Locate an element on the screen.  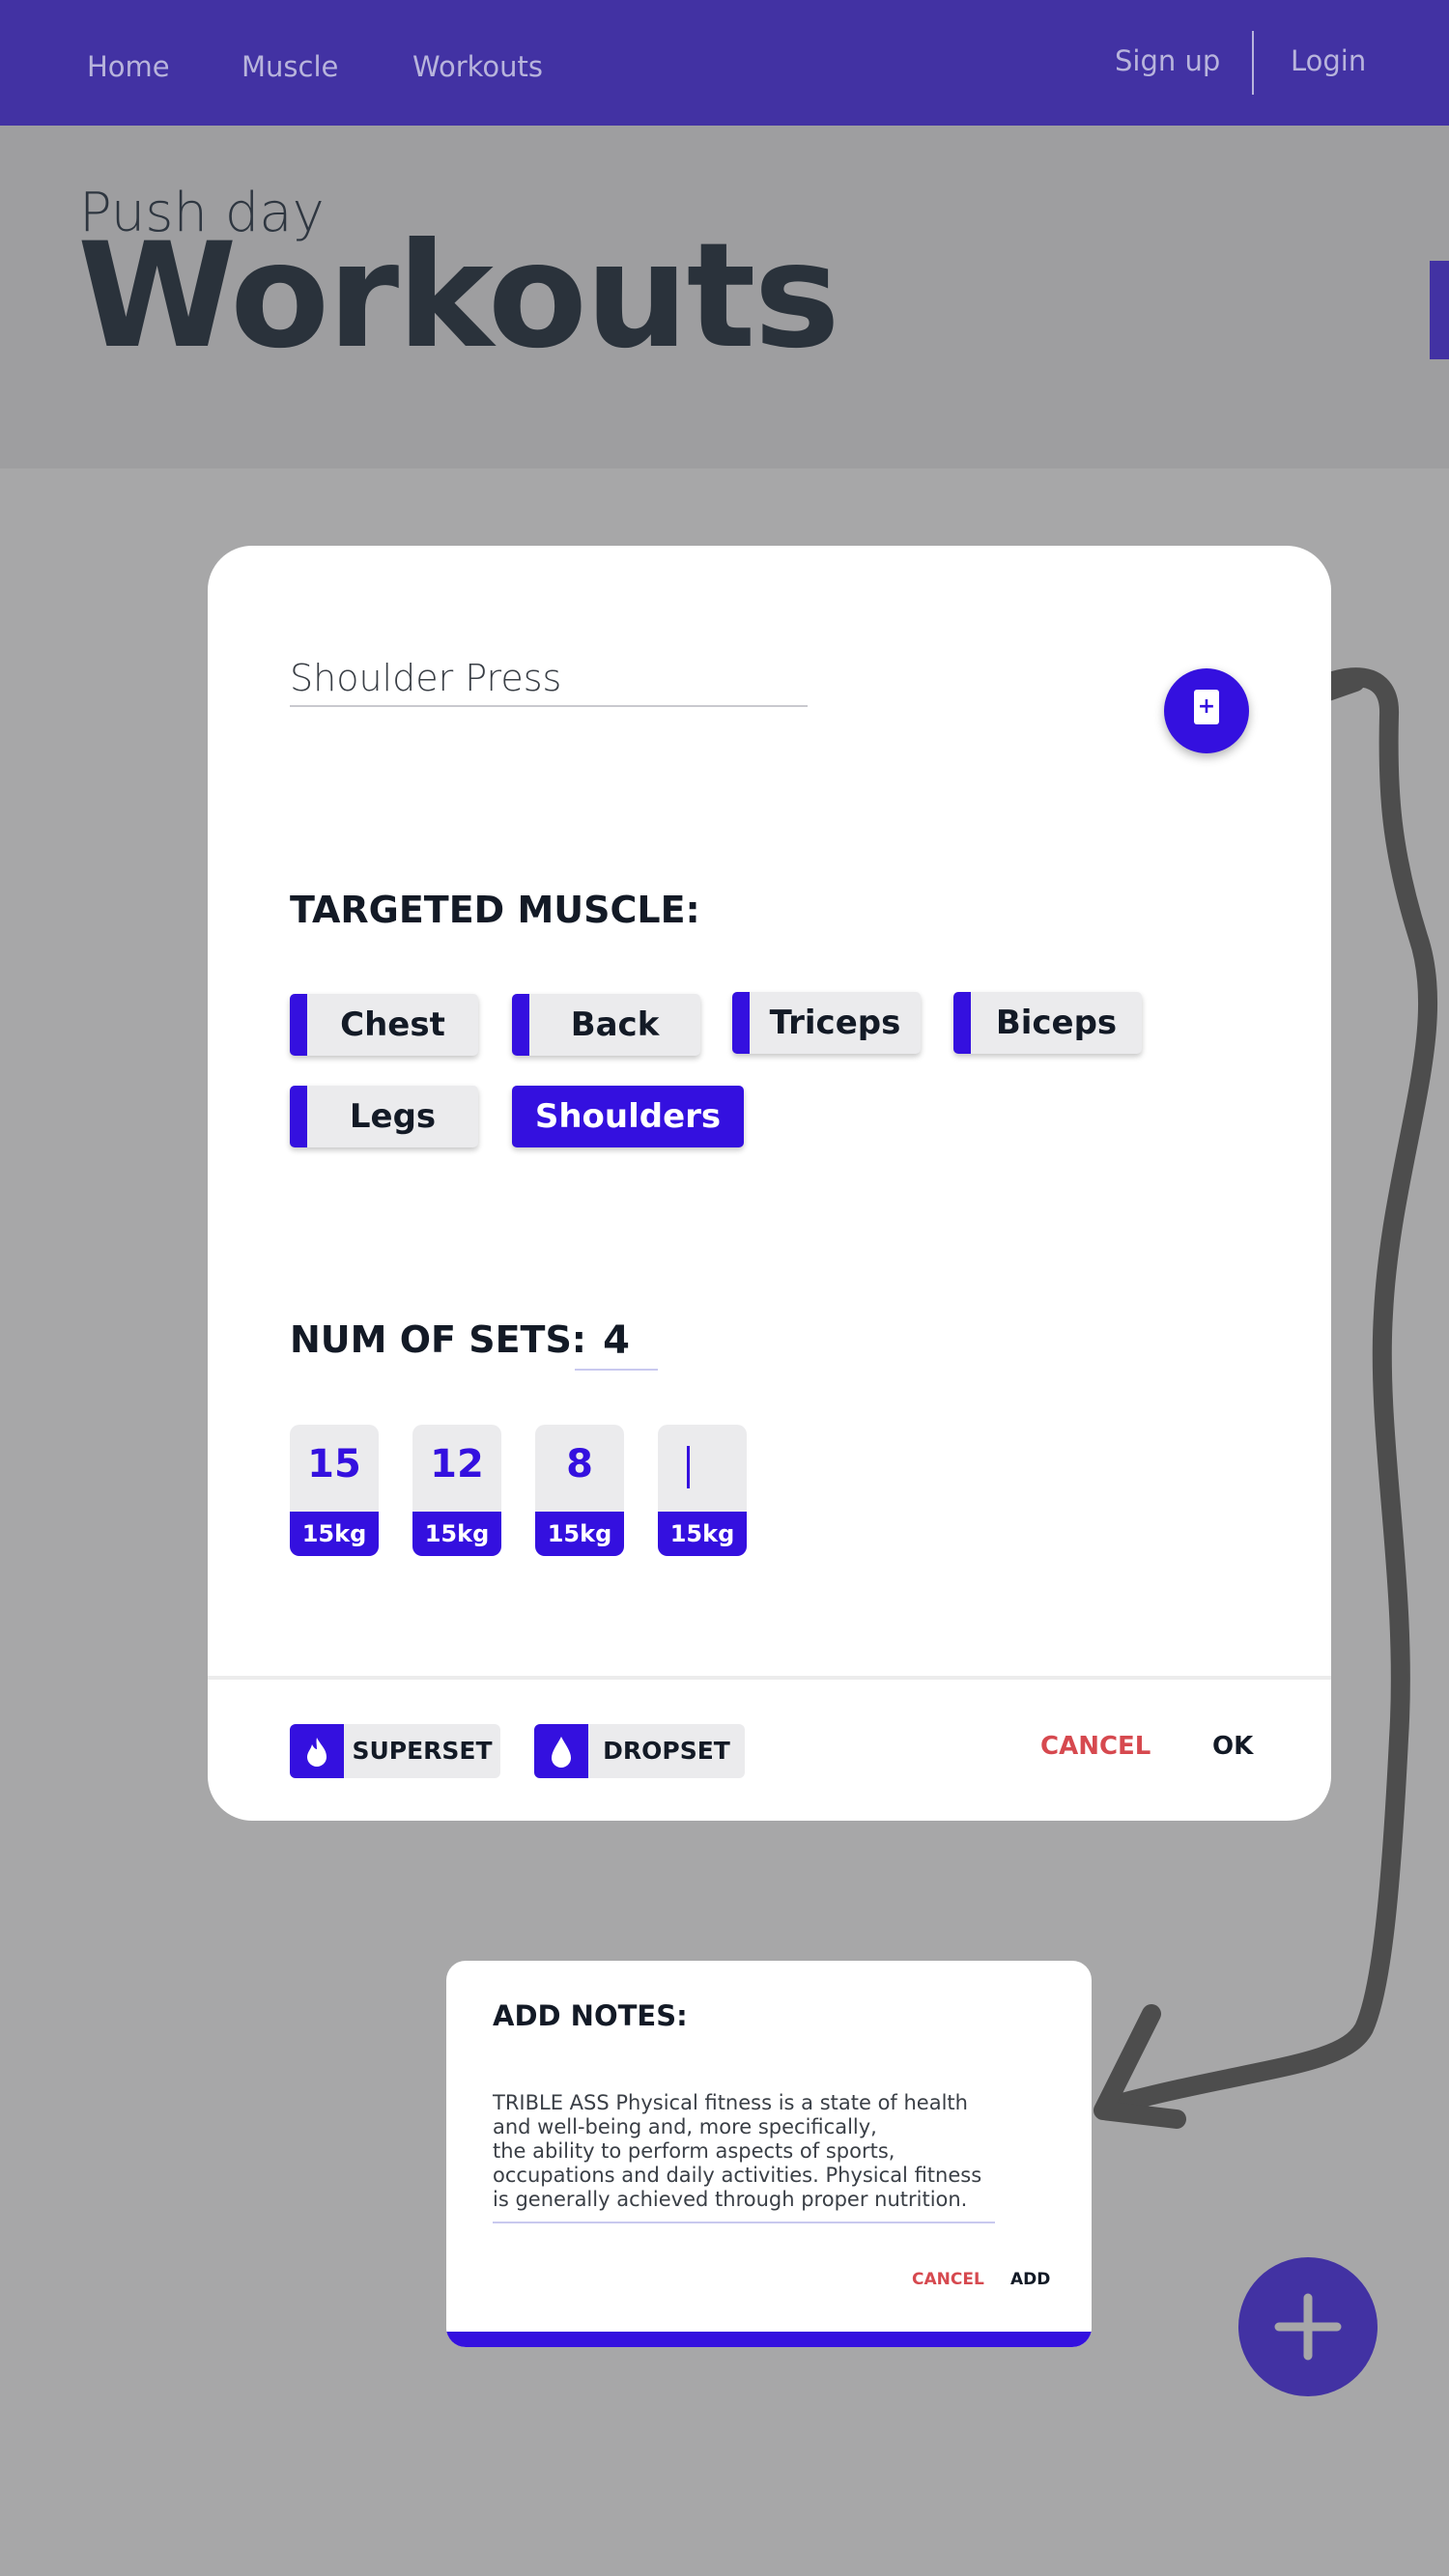
add-exercise-button: + is located at coordinates (1206, 710).